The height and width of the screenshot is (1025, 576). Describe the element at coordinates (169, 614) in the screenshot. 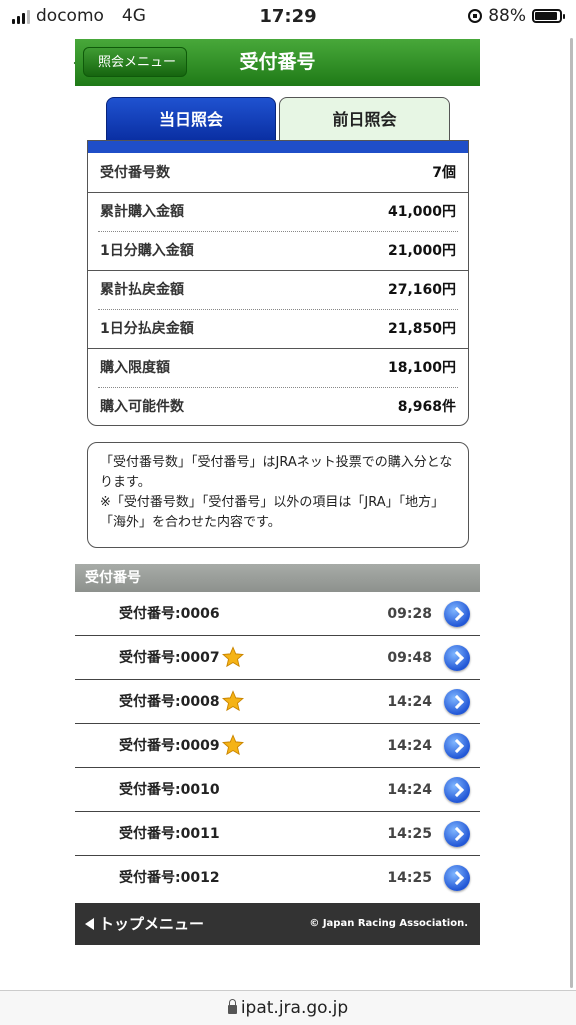

I see `receipt-number: 受付番号:0006` at that location.